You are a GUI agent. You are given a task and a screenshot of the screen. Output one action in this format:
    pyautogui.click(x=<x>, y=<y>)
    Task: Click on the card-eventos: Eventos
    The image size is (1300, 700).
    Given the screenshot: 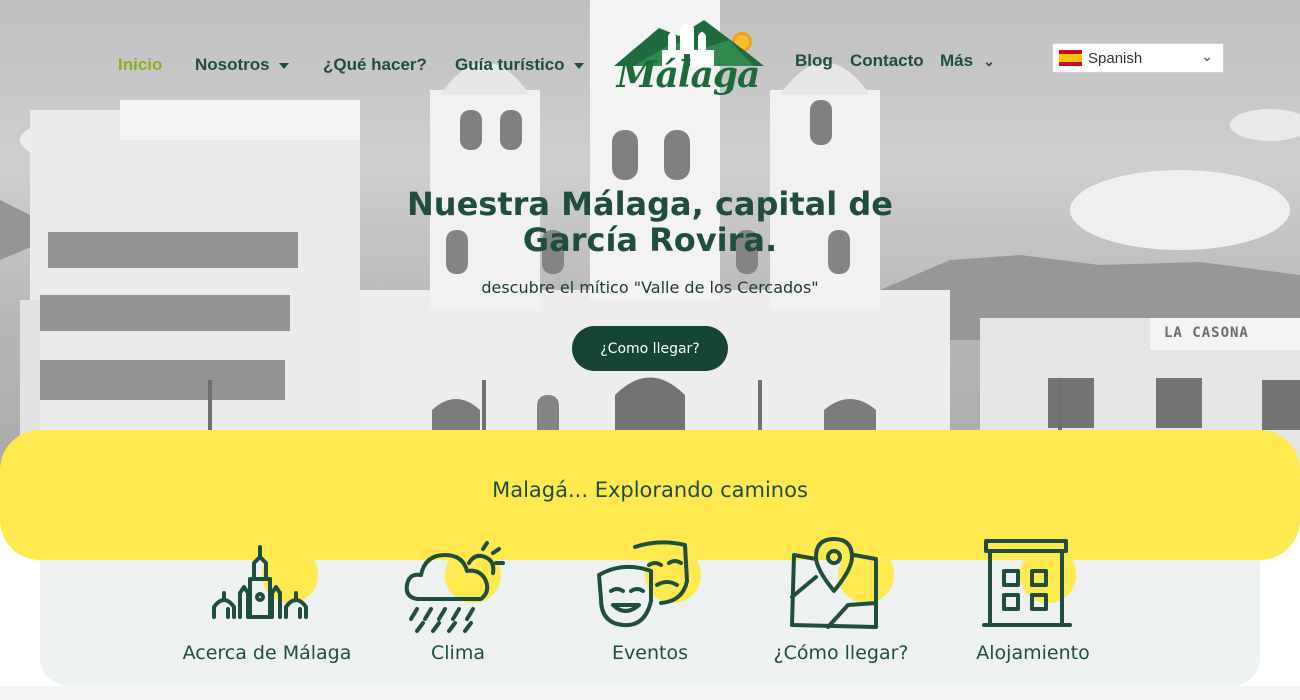 What is the action you would take?
    pyautogui.click(x=650, y=605)
    